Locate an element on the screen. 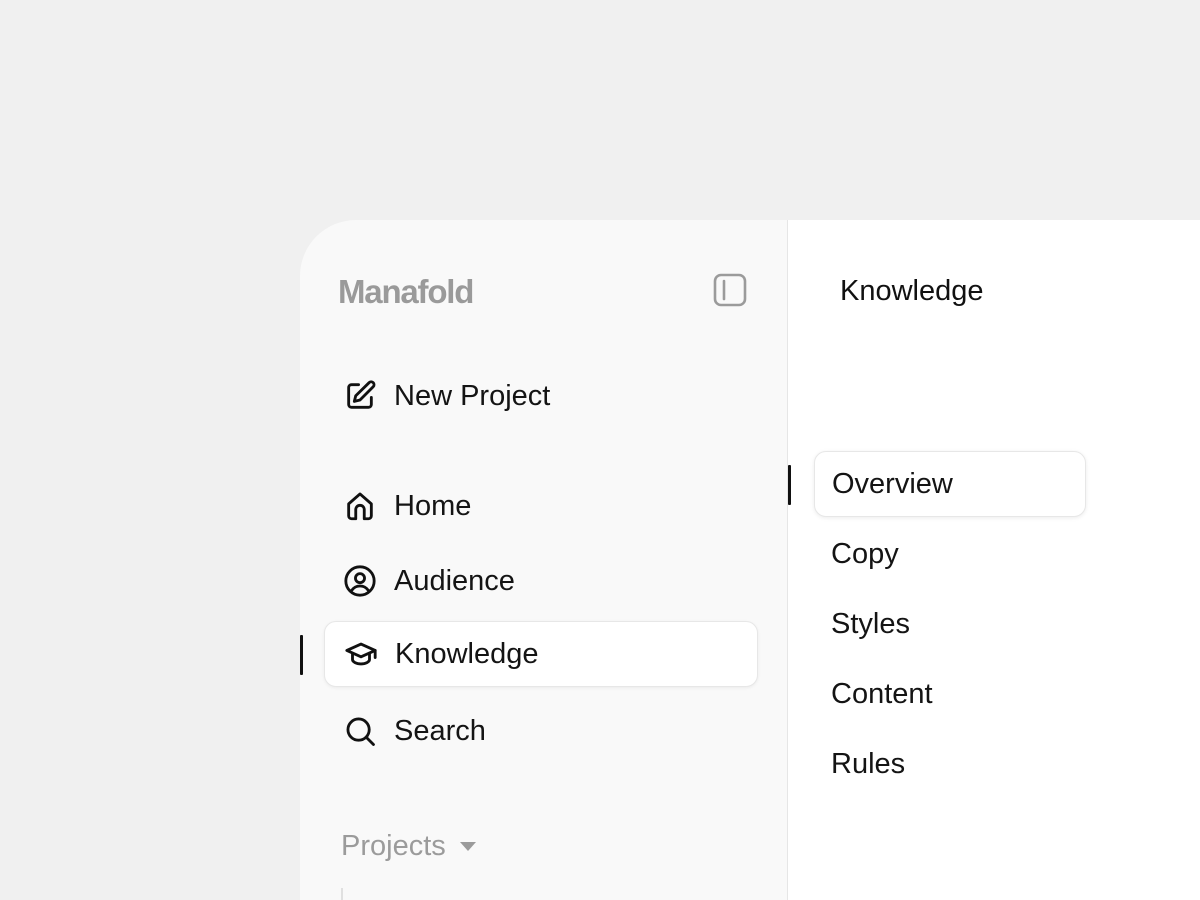 The image size is (1200, 900). projects-label: Projects is located at coordinates (393, 846).